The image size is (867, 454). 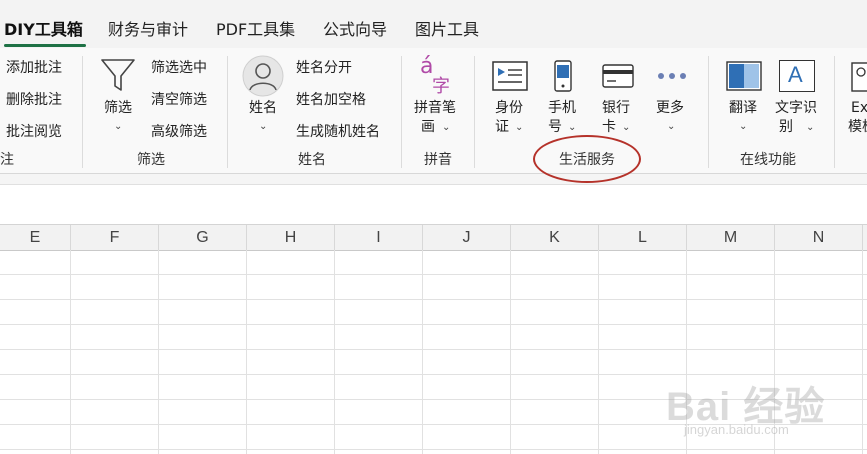 I want to click on pinyin-stroke-button-line2: 画, so click(x=428, y=127).